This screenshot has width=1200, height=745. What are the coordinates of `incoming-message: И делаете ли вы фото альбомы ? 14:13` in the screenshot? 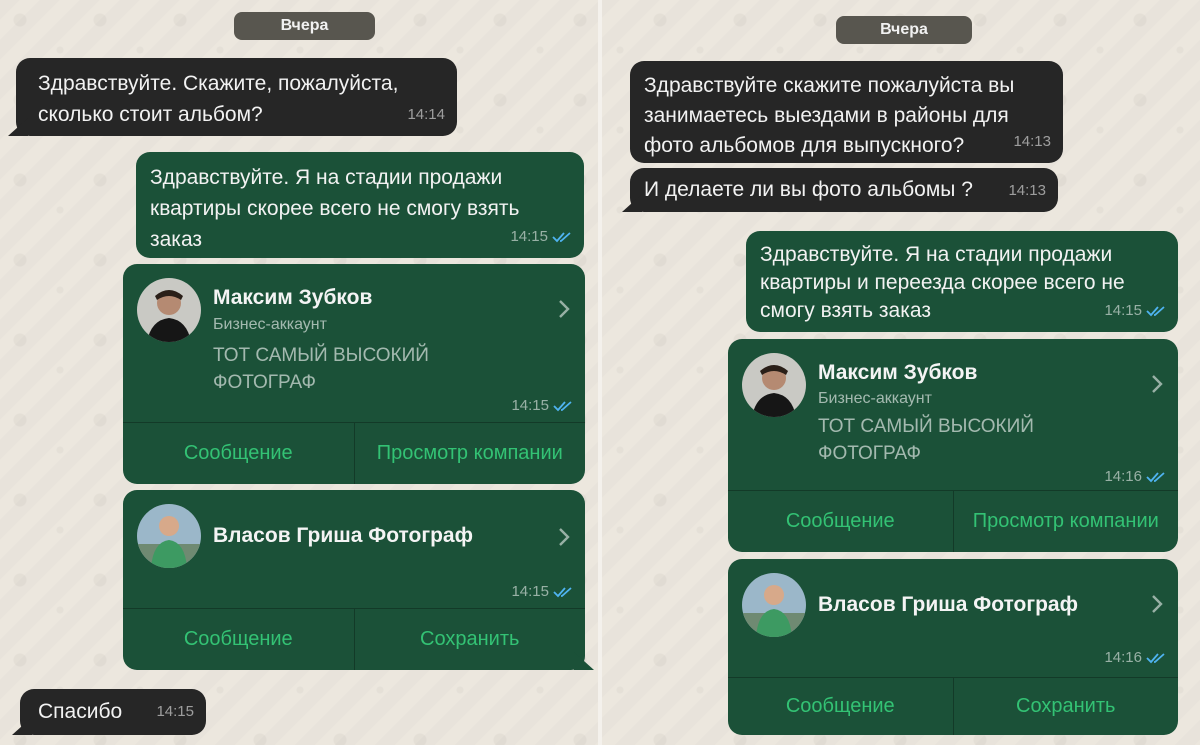 It's located at (844, 190).